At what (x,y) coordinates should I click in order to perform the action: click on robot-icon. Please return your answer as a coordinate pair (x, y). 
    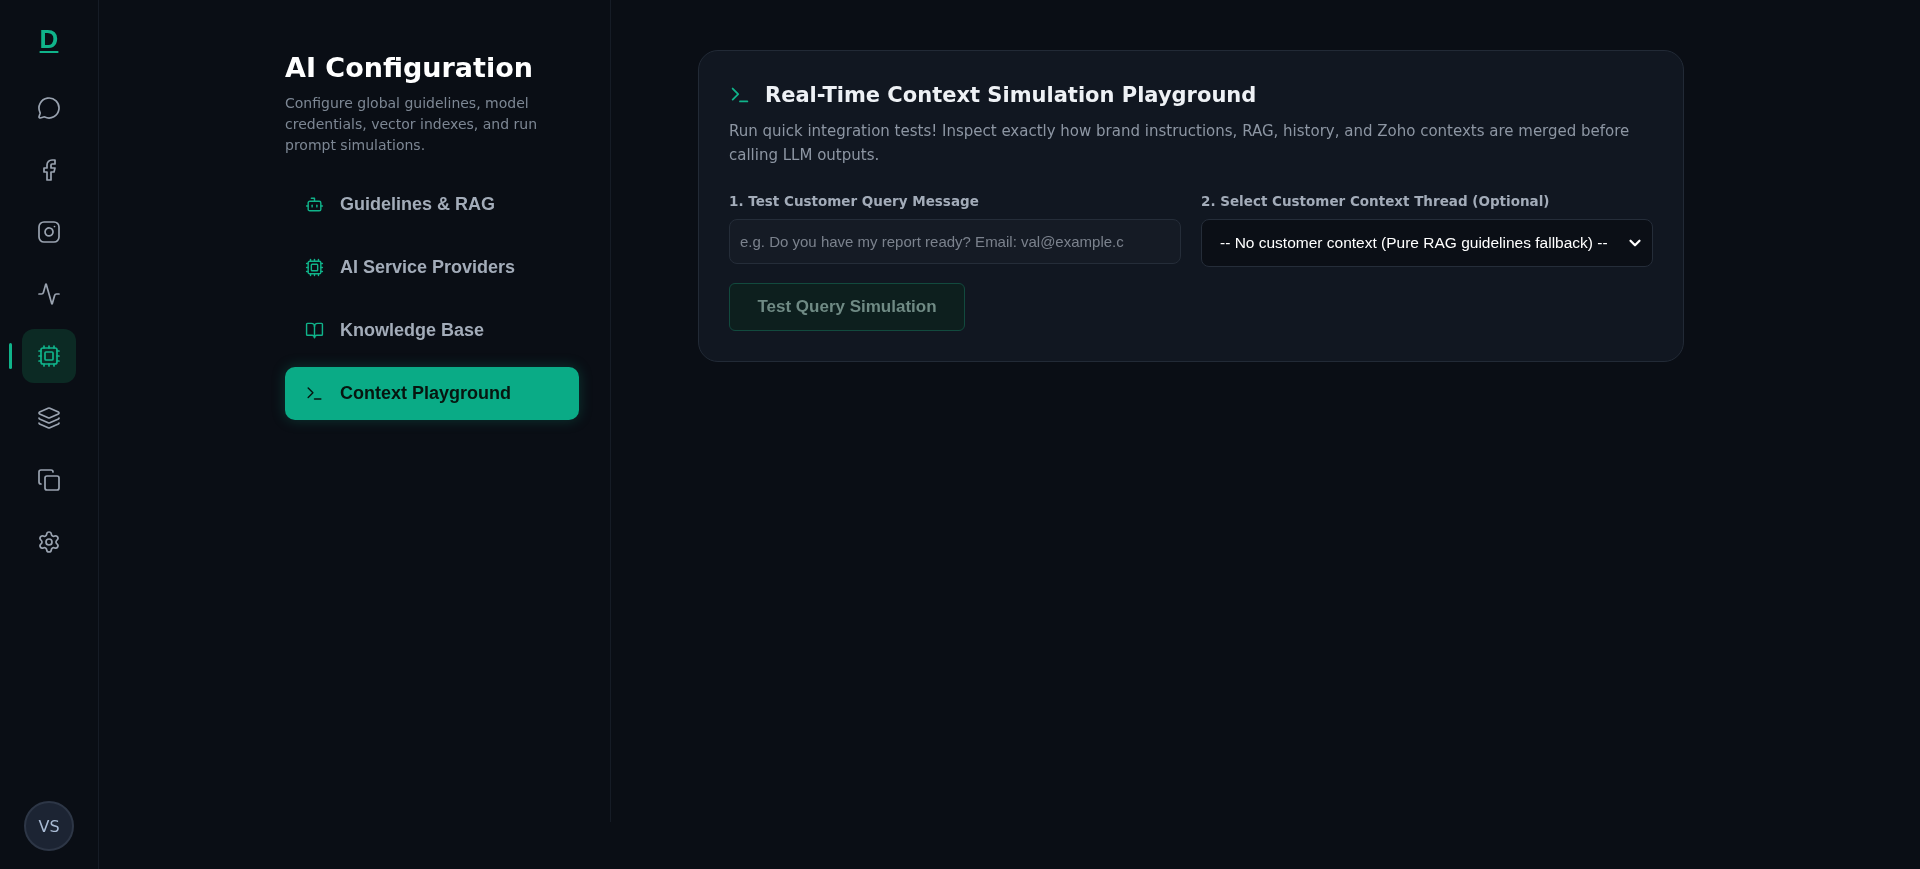
    Looking at the image, I should click on (314, 204).